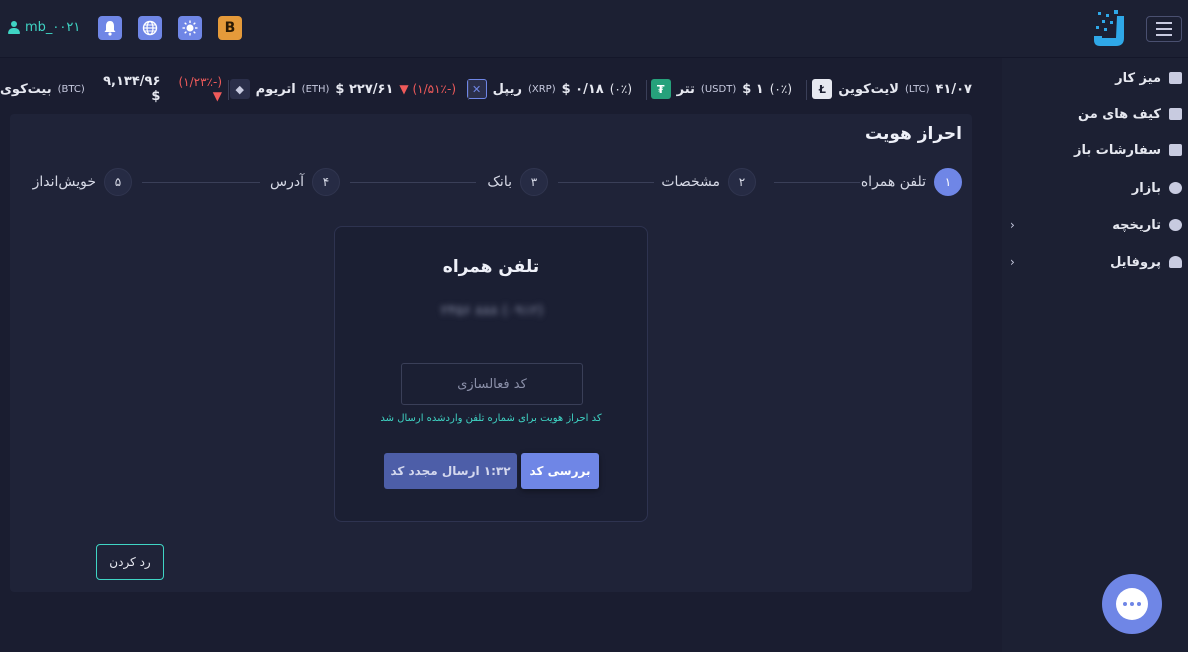 The height and width of the screenshot is (652, 1188). I want to click on chat-button, so click(1132, 604).